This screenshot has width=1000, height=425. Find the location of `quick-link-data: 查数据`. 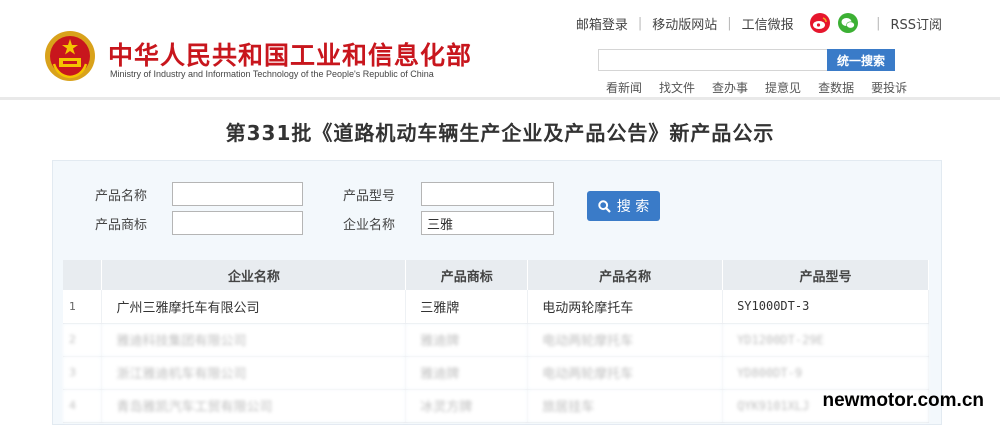

quick-link-data: 查数据 is located at coordinates (836, 87).